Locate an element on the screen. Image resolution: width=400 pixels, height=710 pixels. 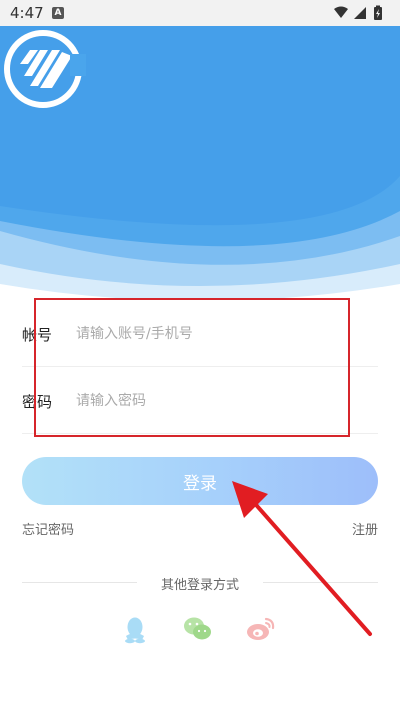
annotation-arrow is located at coordinates (302, 558).